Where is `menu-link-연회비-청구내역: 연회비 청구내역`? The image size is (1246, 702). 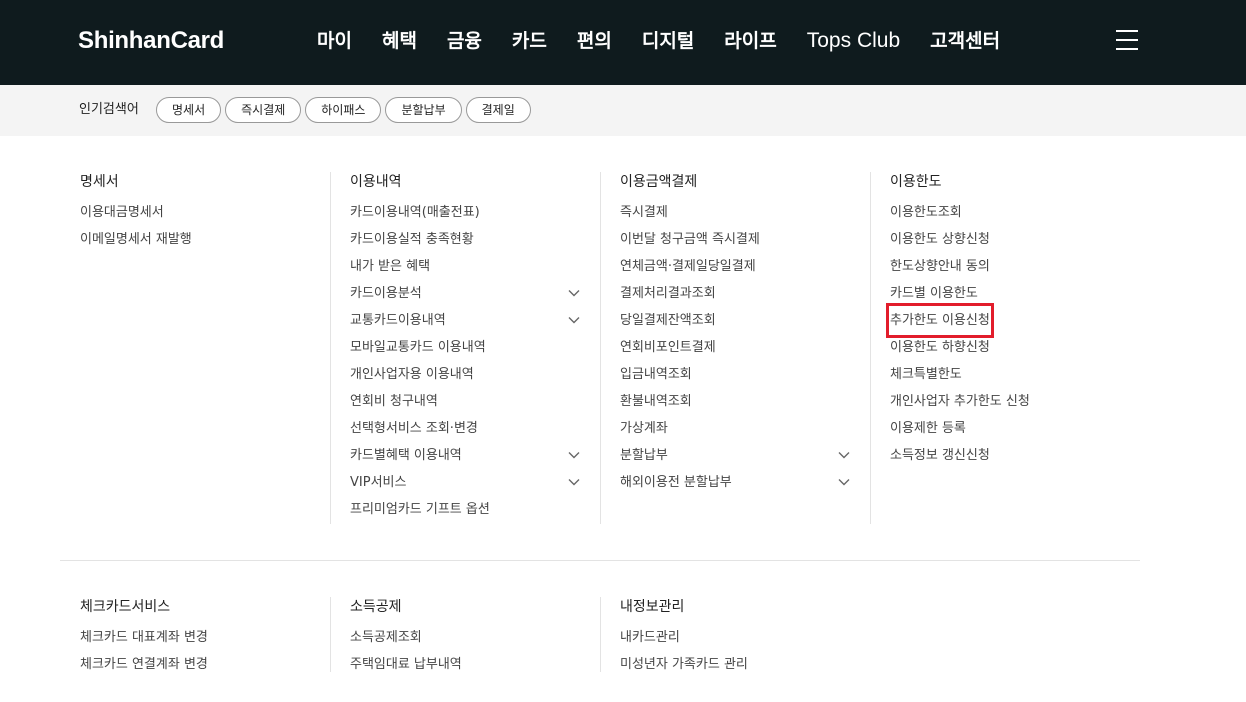 menu-link-연회비-청구내역: 연회비 청구내역 is located at coordinates (475, 401).